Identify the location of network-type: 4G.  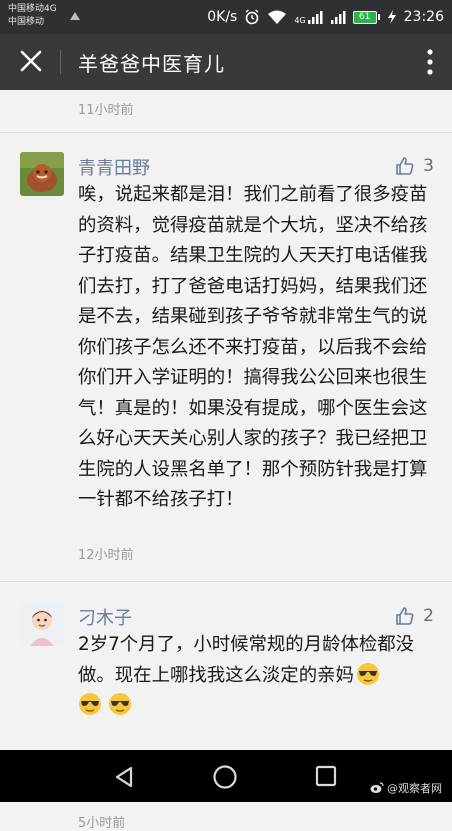
(300, 20).